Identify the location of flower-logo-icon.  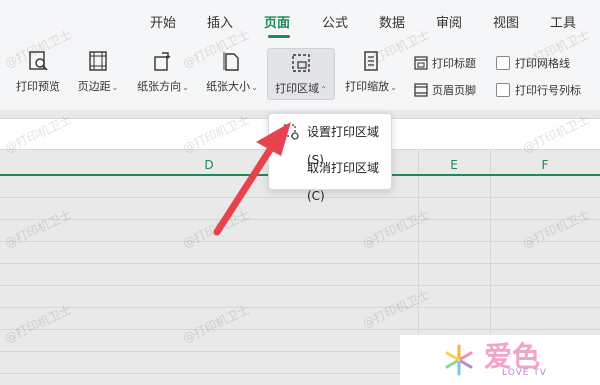
(459, 360).